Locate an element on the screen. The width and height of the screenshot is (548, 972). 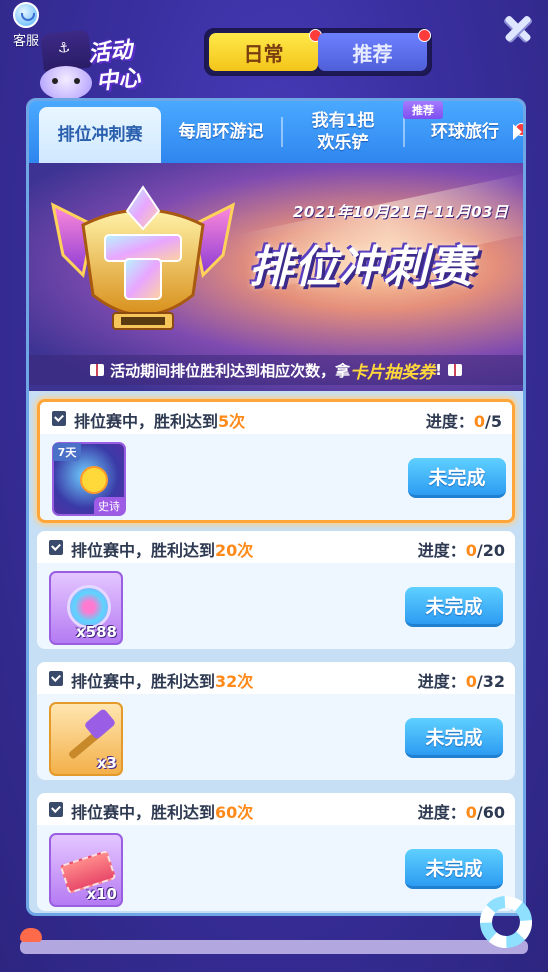
seal-mascot-icon is located at coordinates (66, 83).